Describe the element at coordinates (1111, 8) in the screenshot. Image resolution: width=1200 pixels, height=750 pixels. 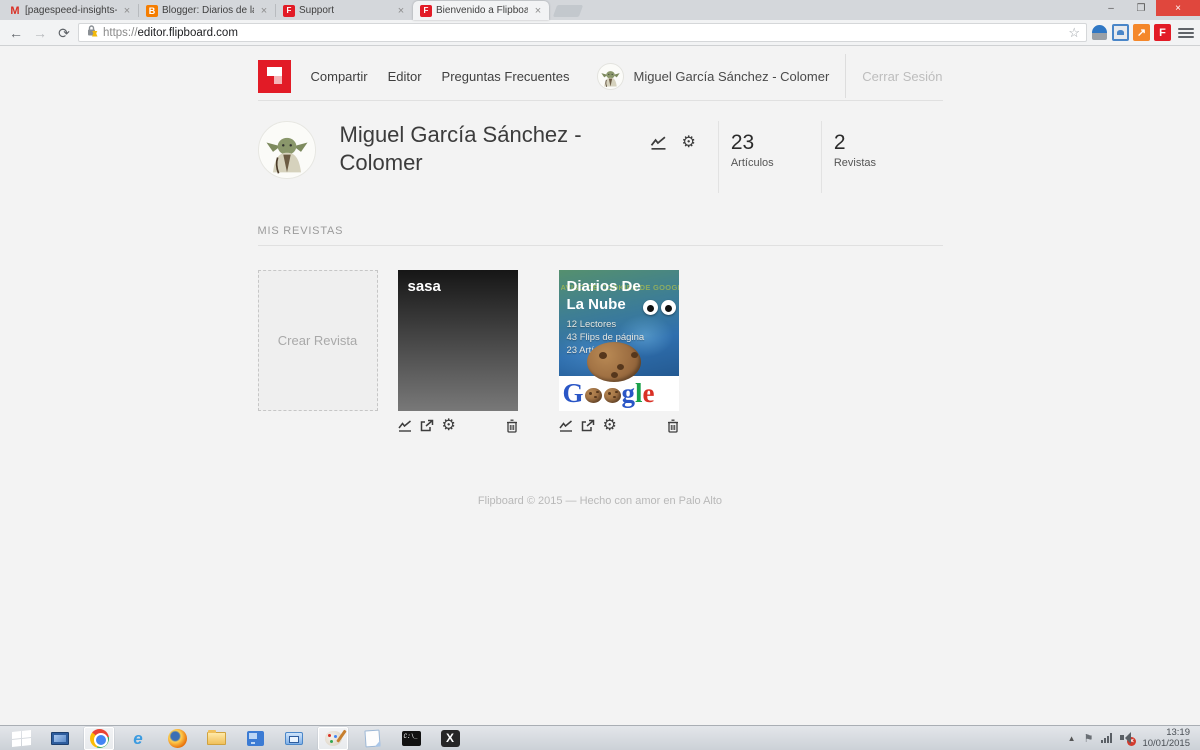
I see `minimize-button: –` at that location.